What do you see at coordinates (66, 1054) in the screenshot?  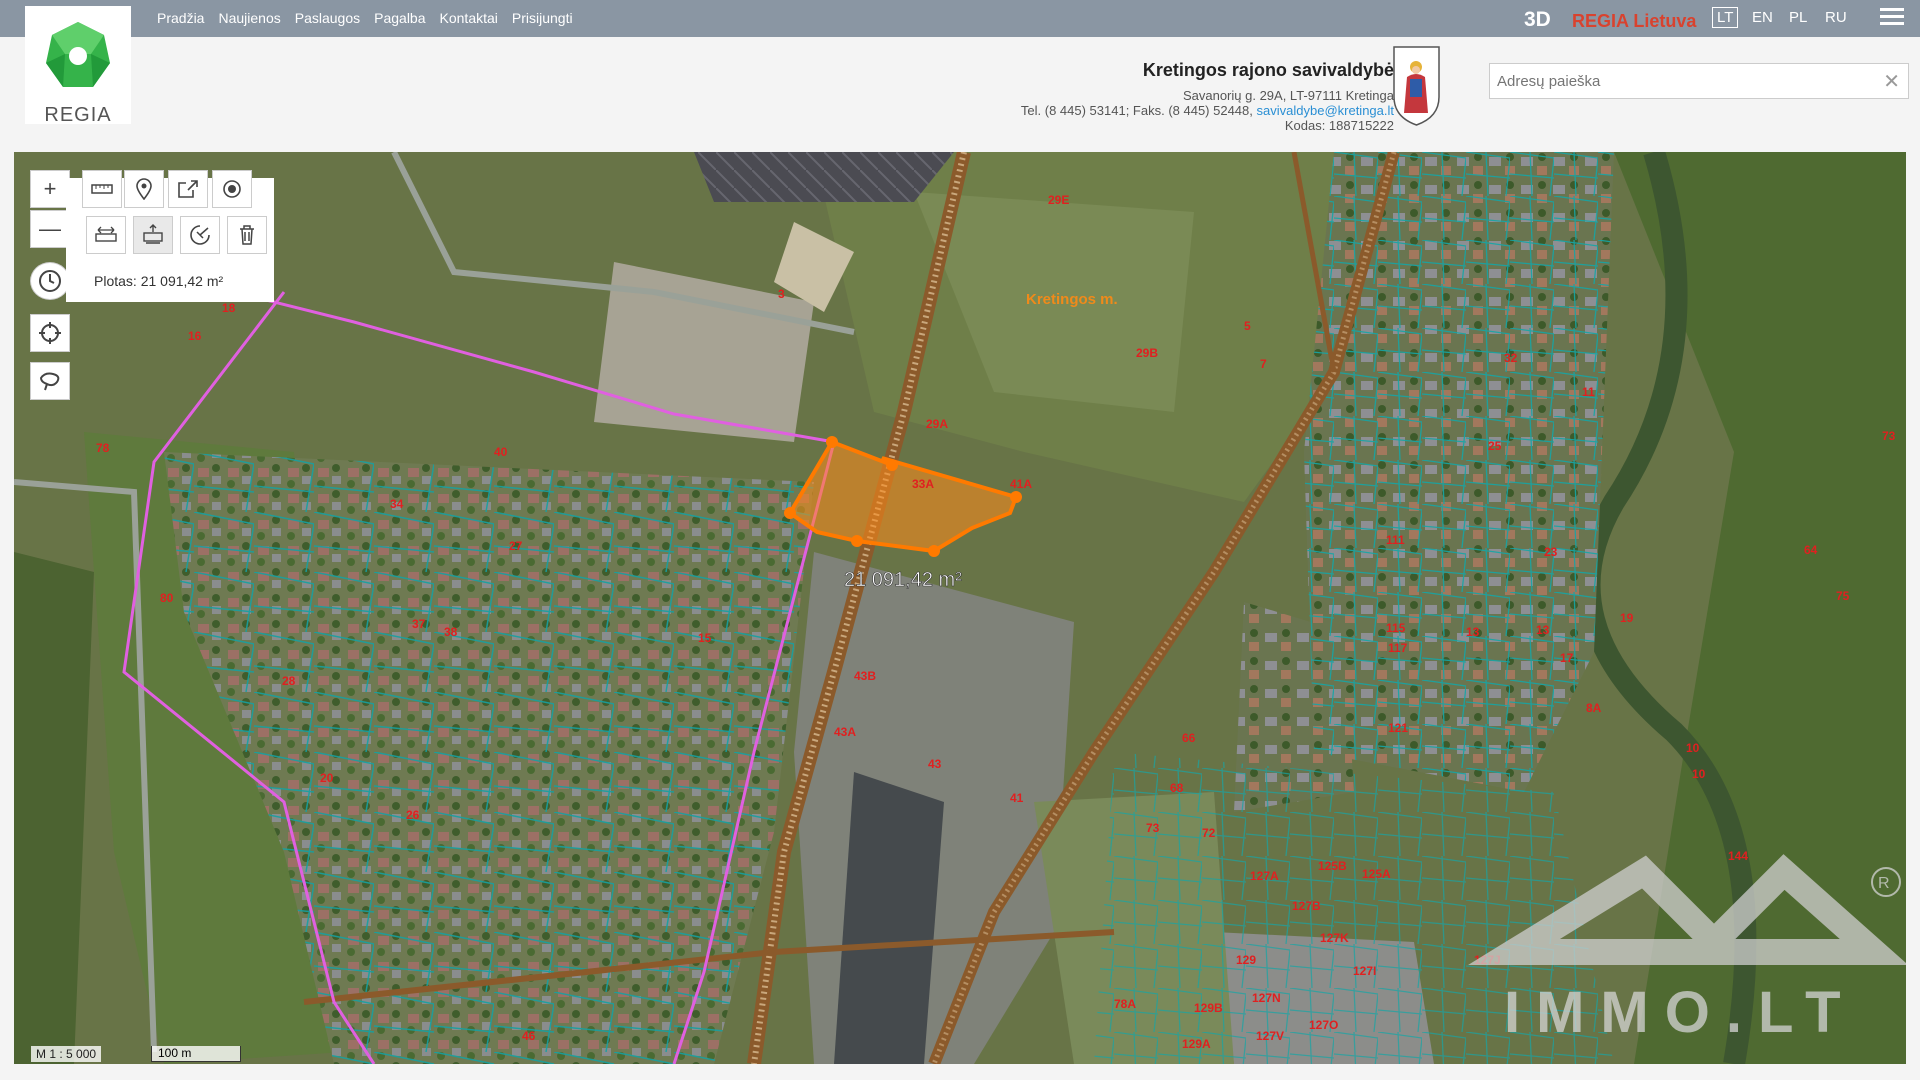 I see `map-scale: M 1 : 5 000` at bounding box center [66, 1054].